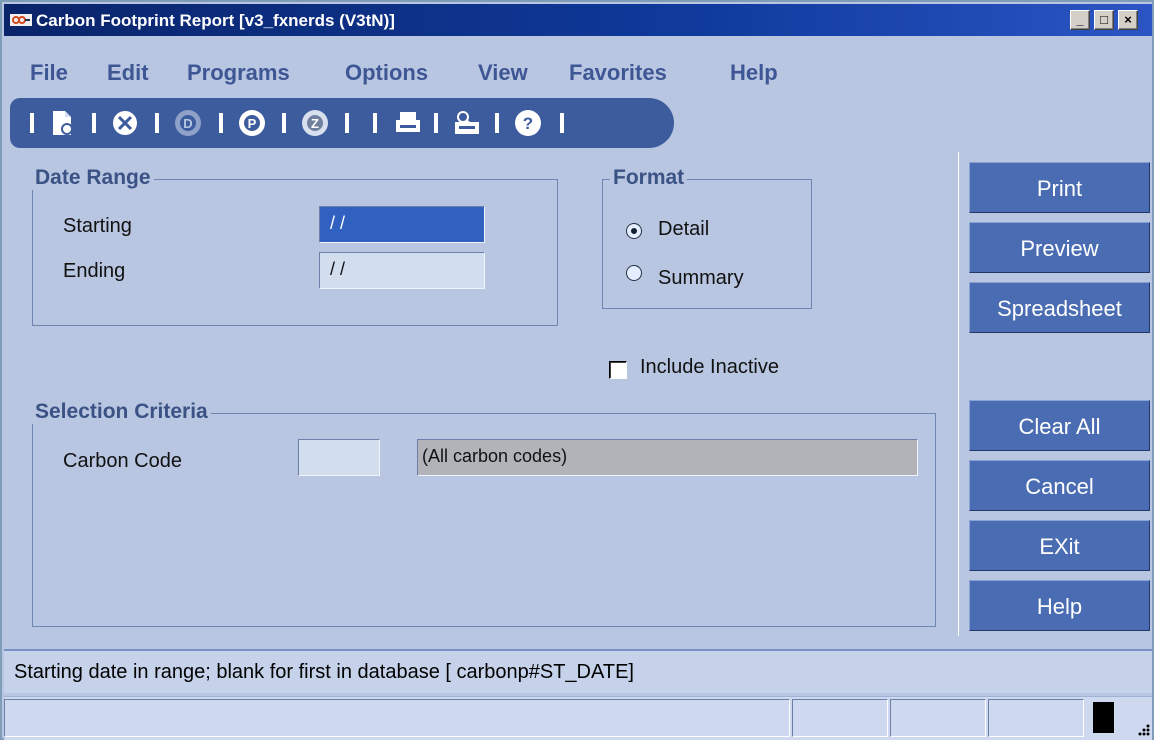 The image size is (1154, 740). Describe the element at coordinates (121, 412) in the screenshot. I see `selection-criteria-title: Selection Criteria` at that location.